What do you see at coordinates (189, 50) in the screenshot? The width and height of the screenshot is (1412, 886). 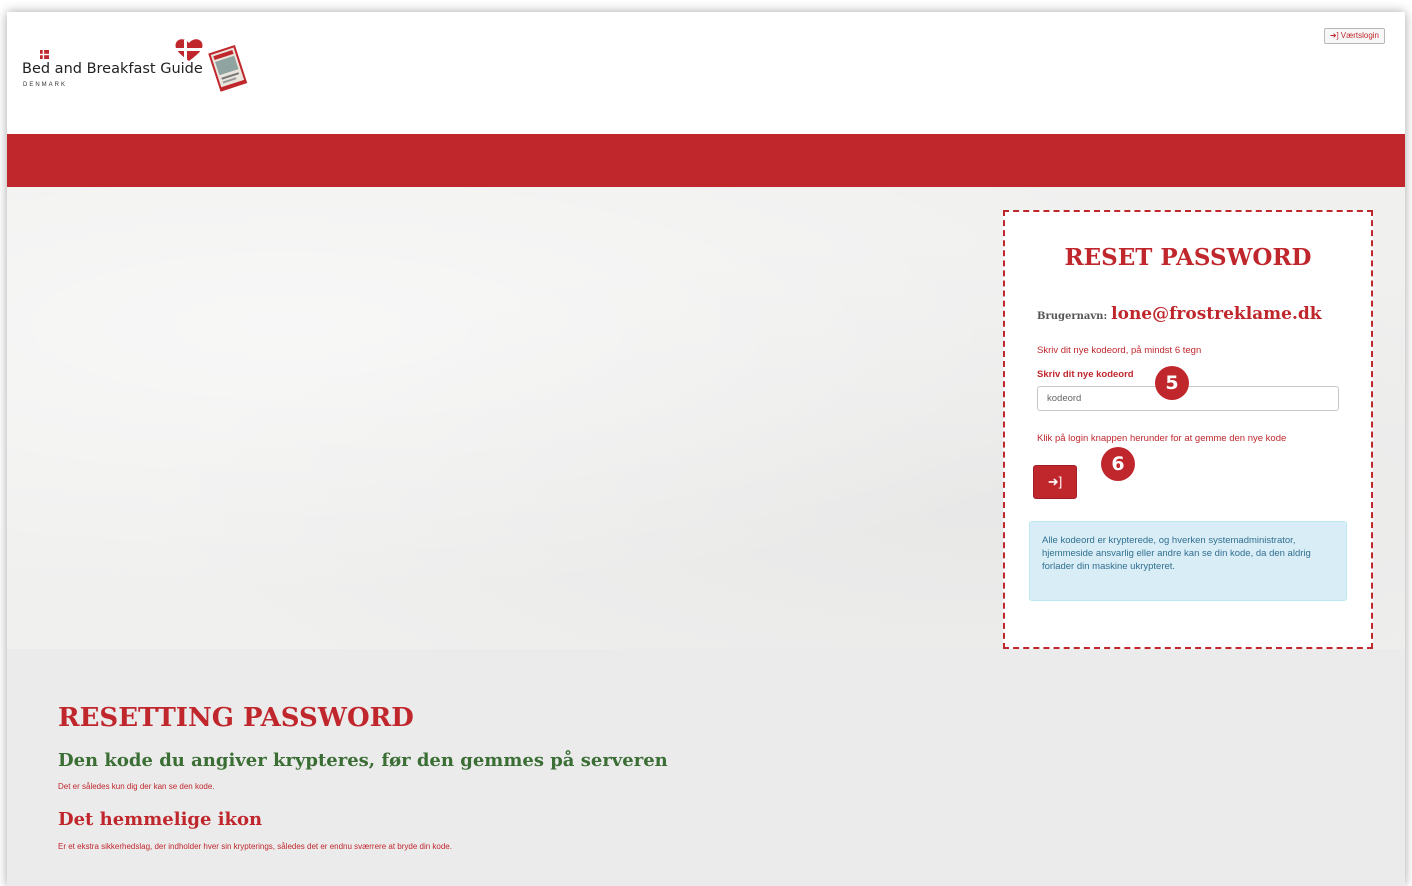 I see `heart-flag-icon` at bounding box center [189, 50].